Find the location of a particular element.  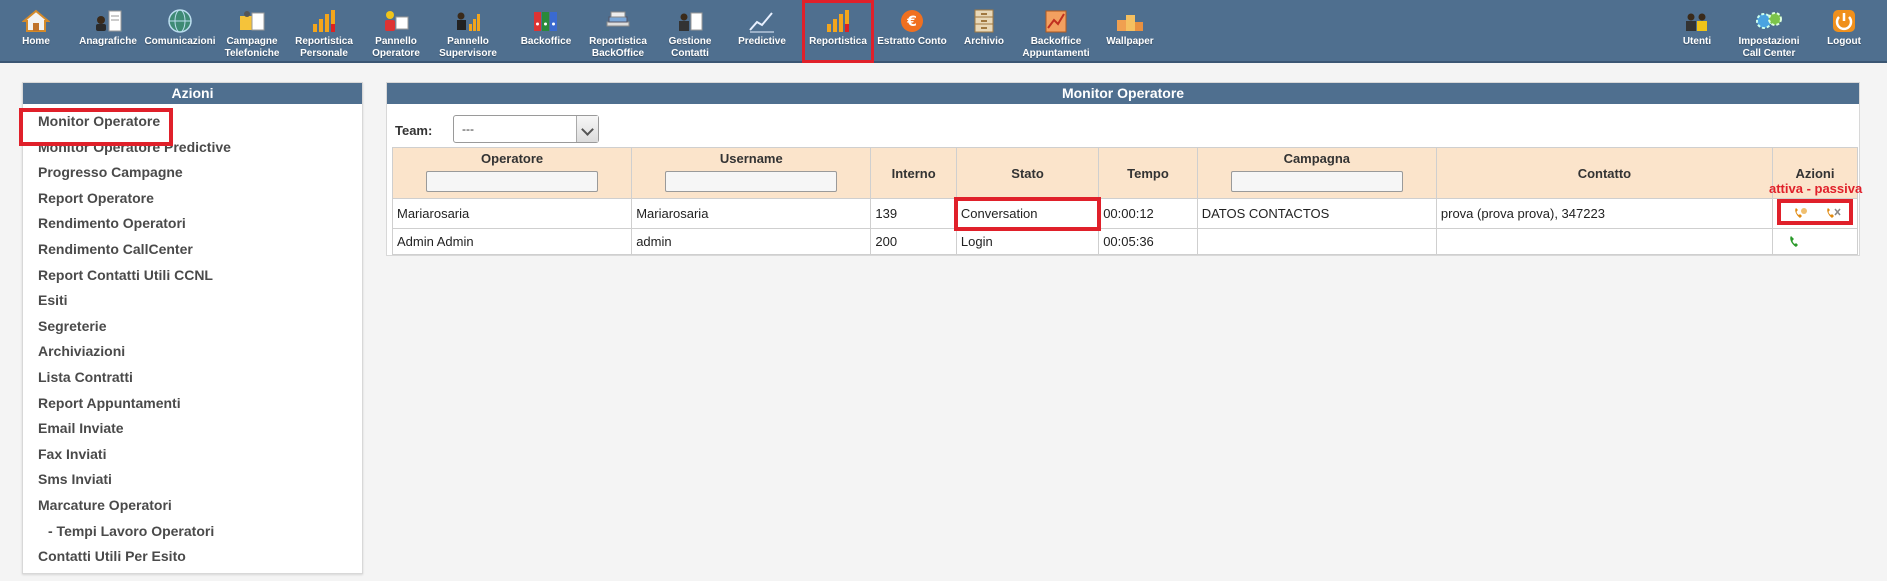

table-row: Admin Admin admin 200 Login 00:05:36 is located at coordinates (1125, 241).